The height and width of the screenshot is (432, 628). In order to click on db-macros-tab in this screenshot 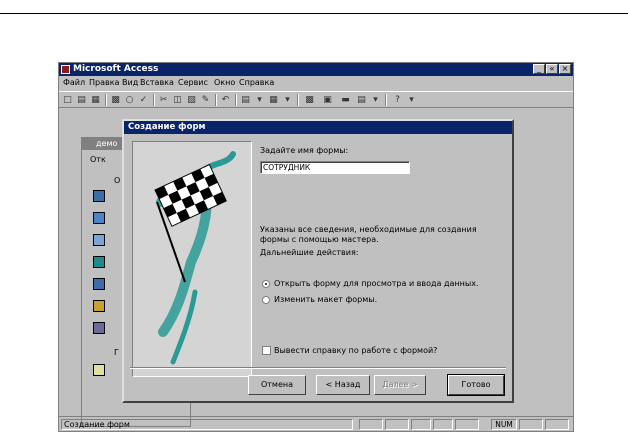, I will do `click(101, 306)`.